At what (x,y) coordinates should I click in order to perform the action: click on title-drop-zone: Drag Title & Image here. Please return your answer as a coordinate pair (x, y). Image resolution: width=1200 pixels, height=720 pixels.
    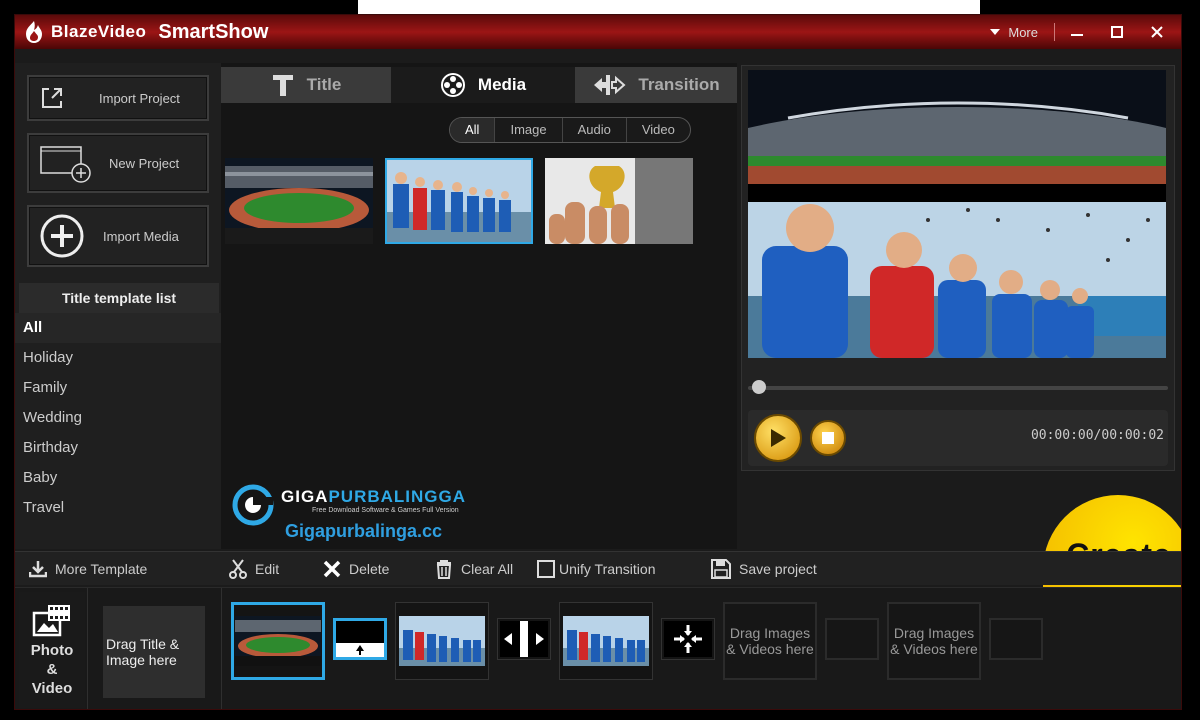
    Looking at the image, I should click on (154, 652).